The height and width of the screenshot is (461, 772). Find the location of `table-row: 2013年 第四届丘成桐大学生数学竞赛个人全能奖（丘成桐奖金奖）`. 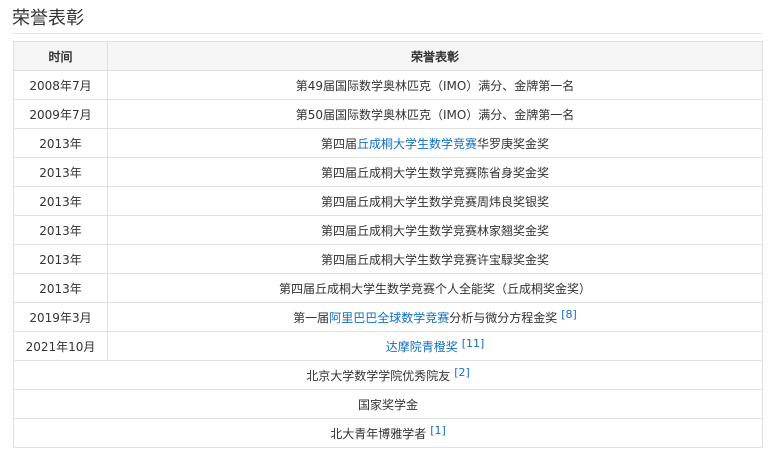

table-row: 2013年 第四届丘成桐大学生数学竞赛个人全能奖（丘成桐奖金奖） is located at coordinates (388, 288).